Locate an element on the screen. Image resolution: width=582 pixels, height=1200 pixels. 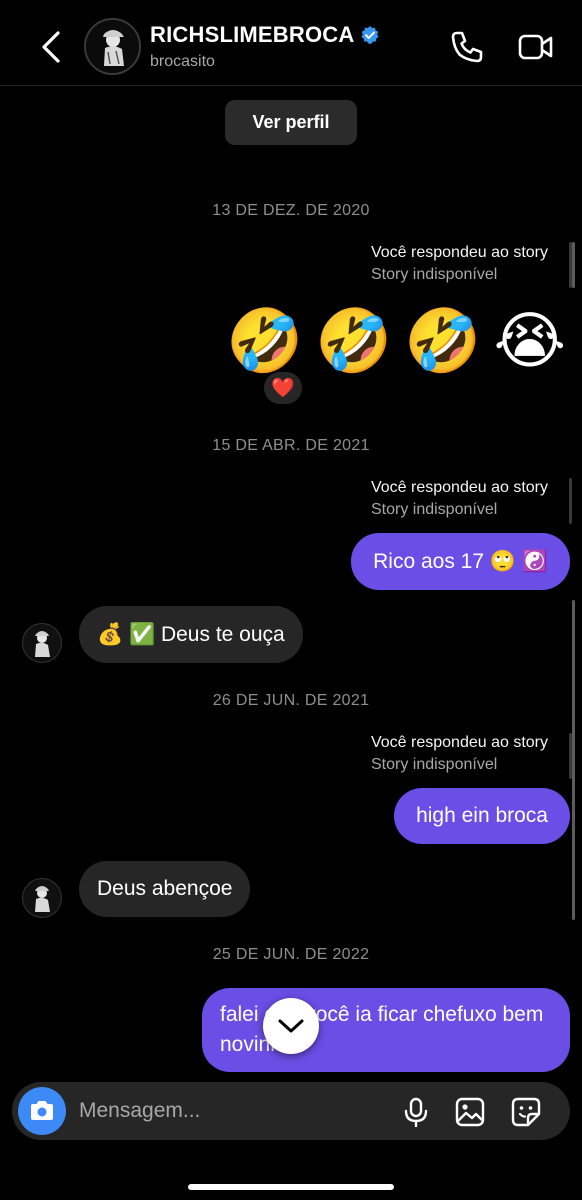
voice-call-button is located at coordinates (467, 47).